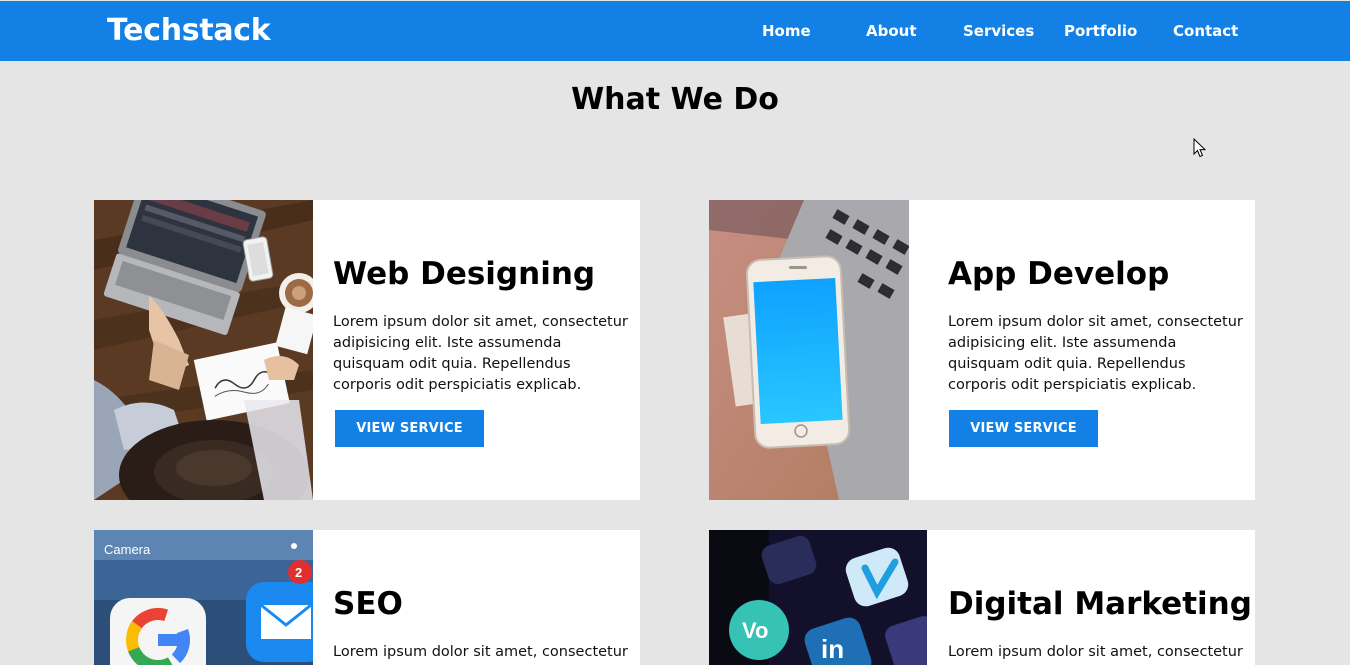 The height and width of the screenshot is (665, 1350). Describe the element at coordinates (298, 572) in the screenshot. I see `svg-text: 2` at that location.